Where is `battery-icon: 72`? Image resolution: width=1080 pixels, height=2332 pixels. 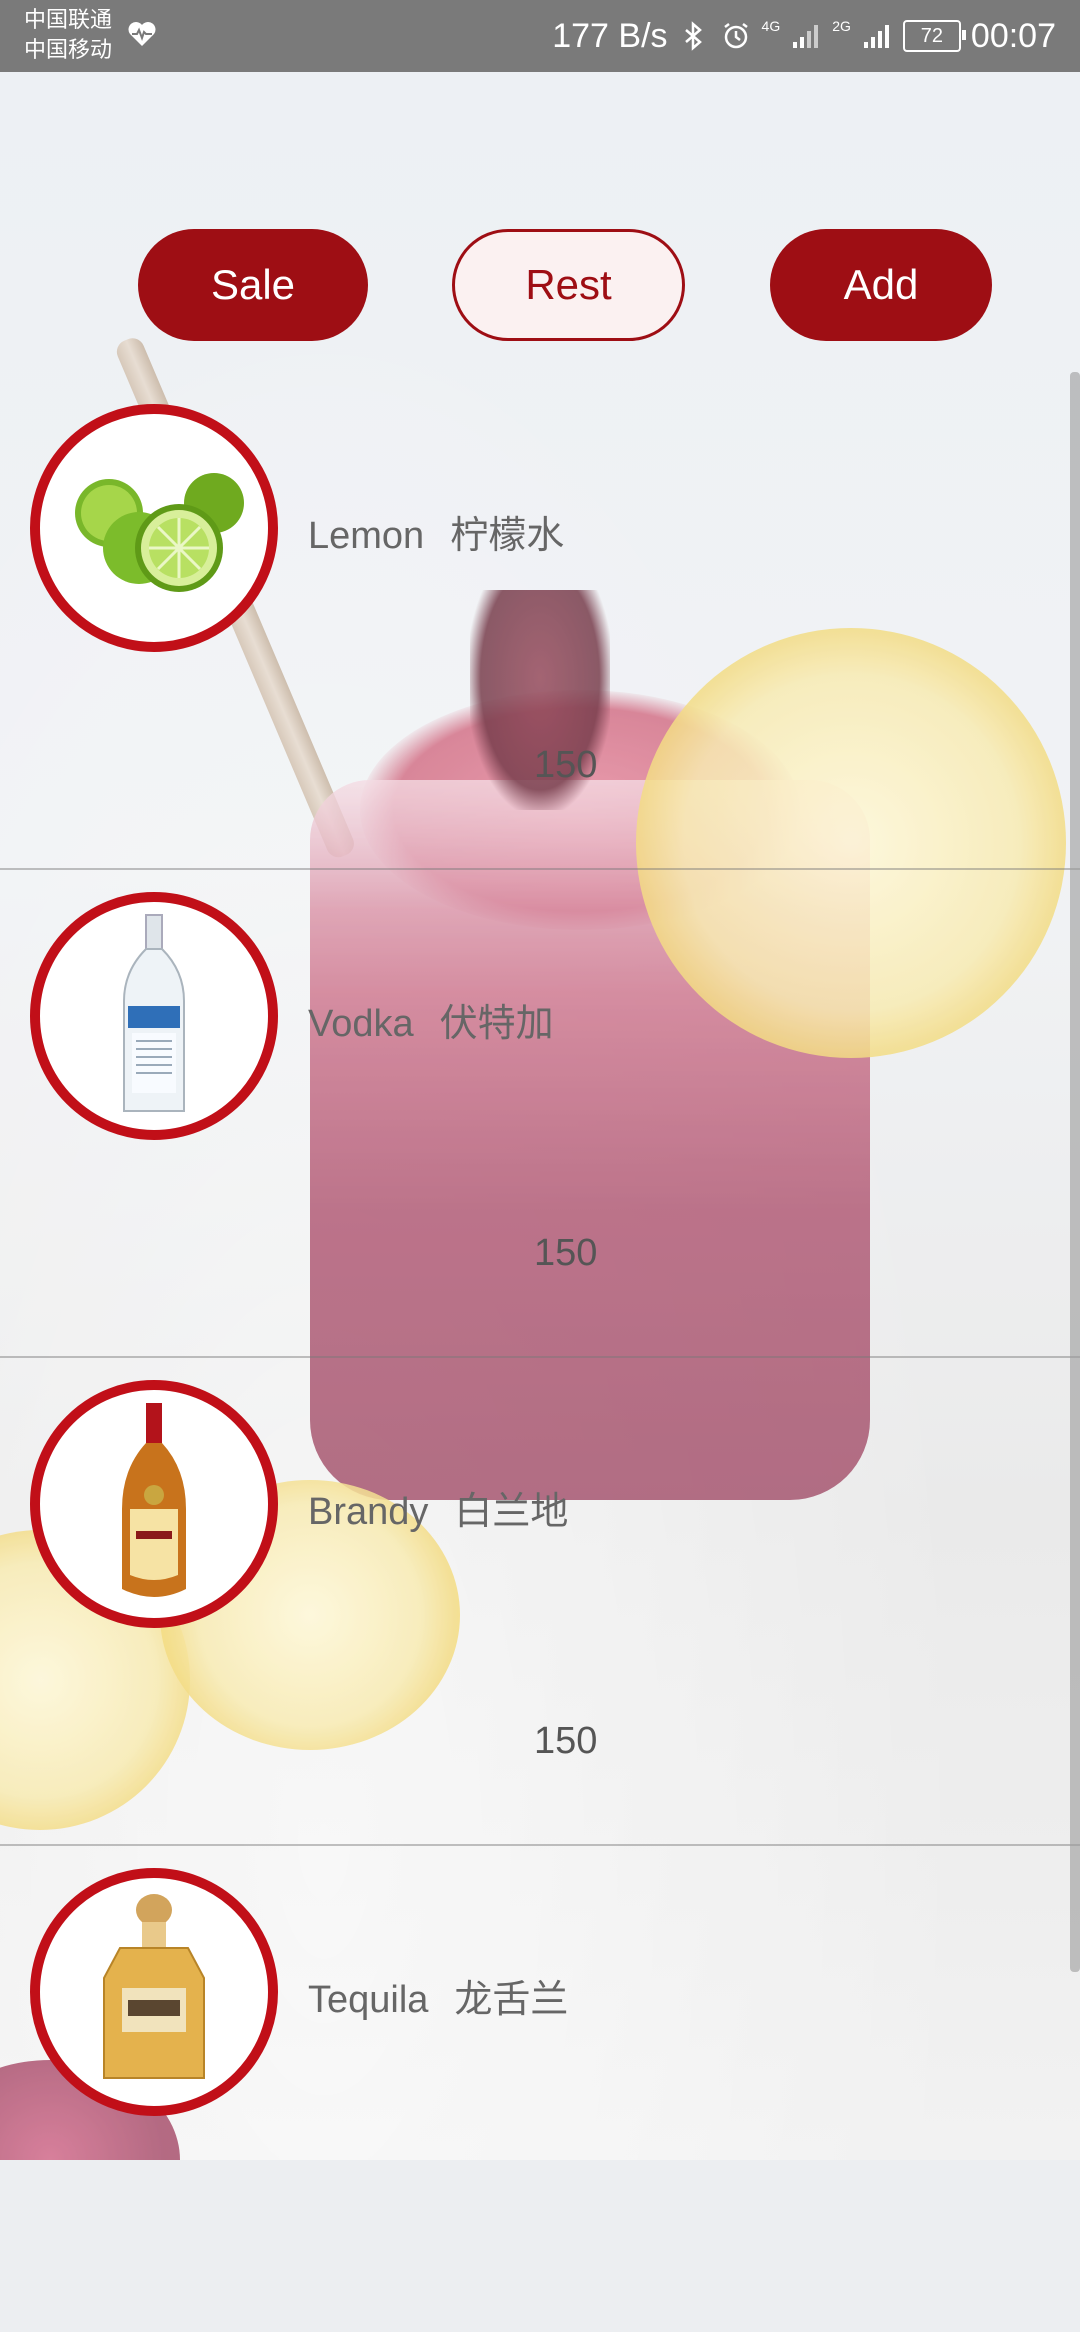 battery-icon: 72 is located at coordinates (934, 36).